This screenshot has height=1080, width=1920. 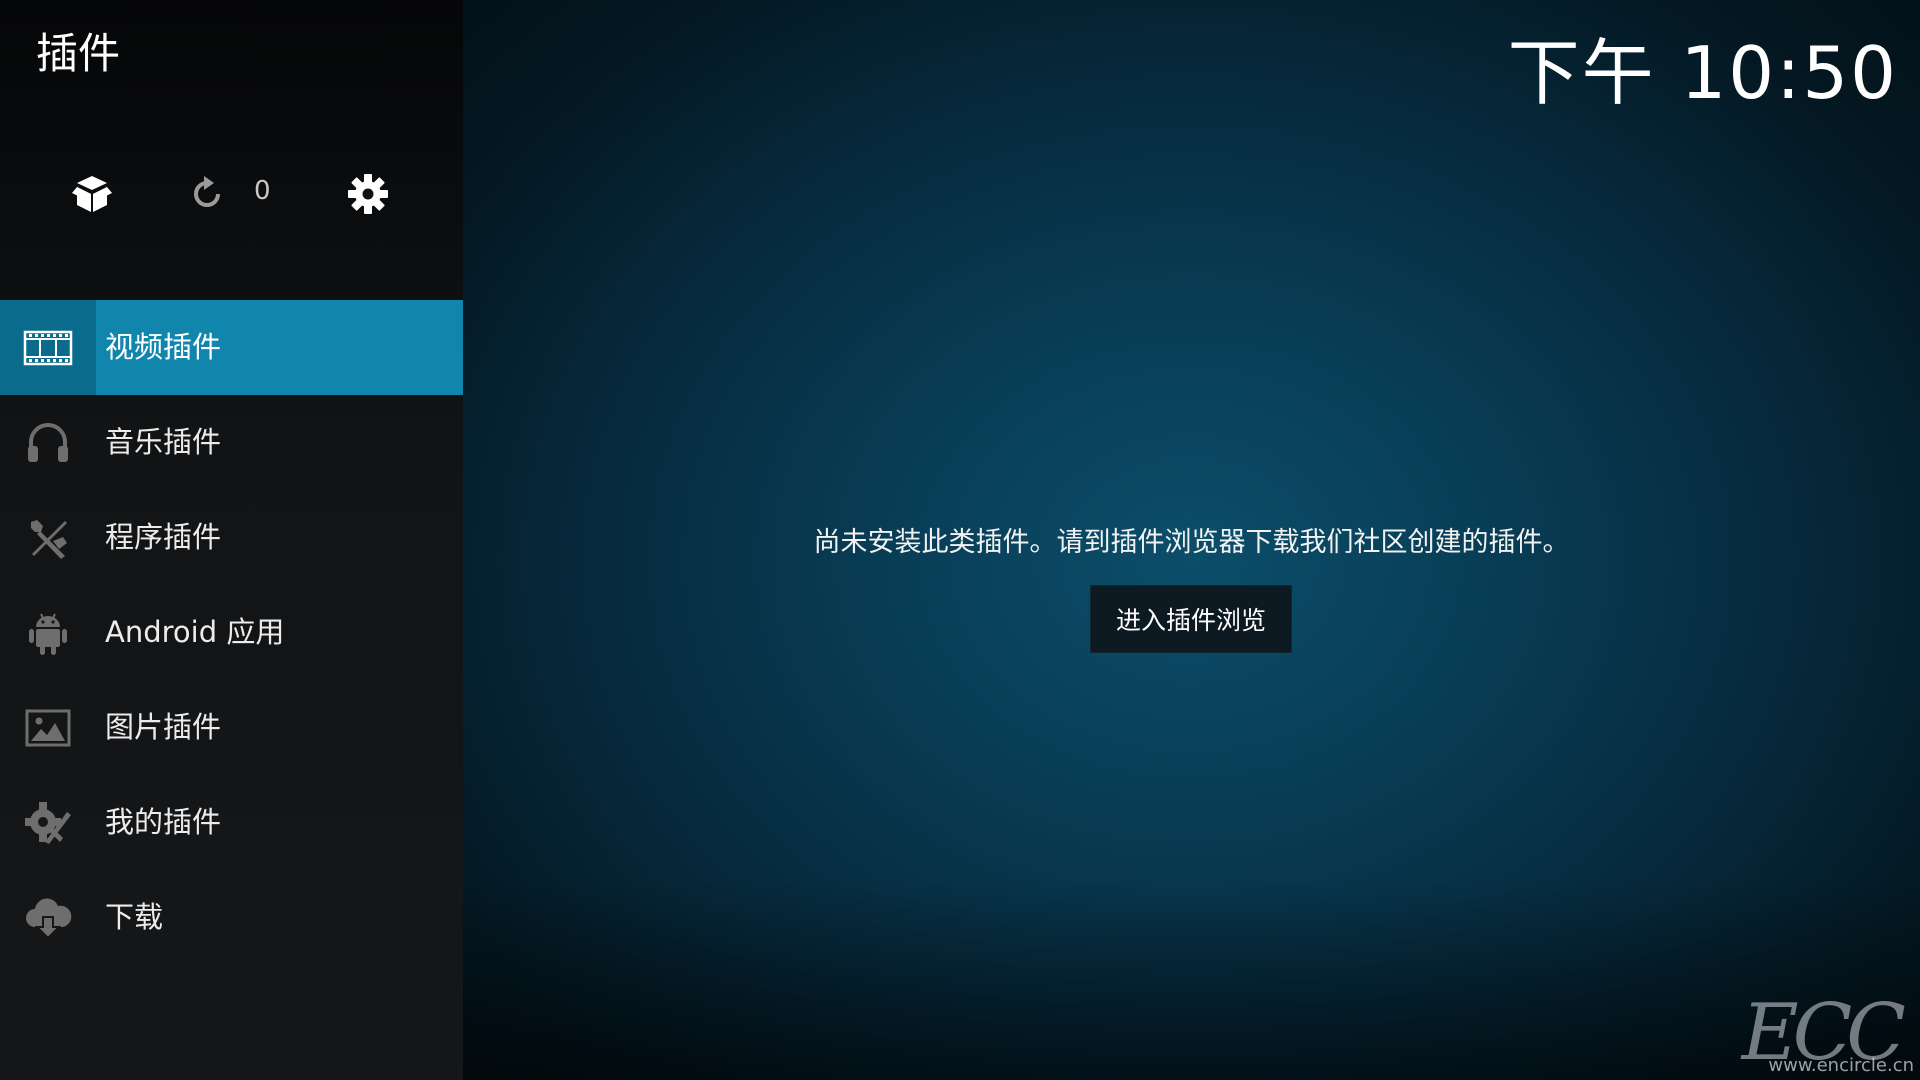 I want to click on sidebar-item-downloads: 下载, so click(x=231, y=917).